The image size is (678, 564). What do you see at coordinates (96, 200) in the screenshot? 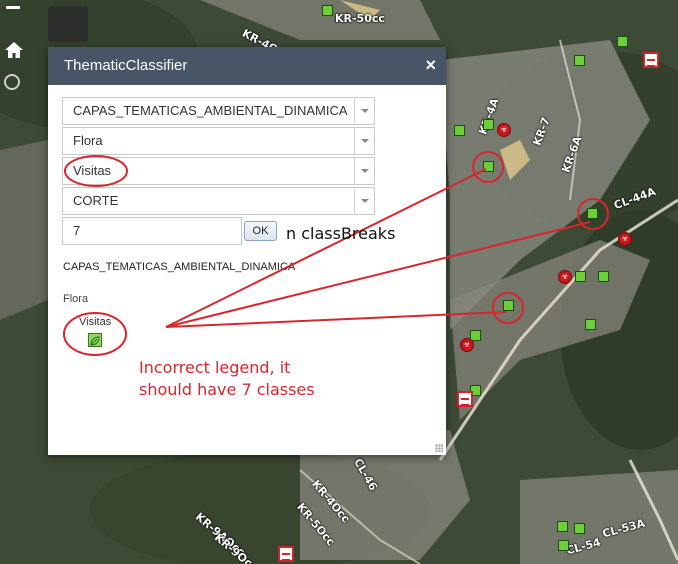
I see `method-select-value: CORTE` at bounding box center [96, 200].